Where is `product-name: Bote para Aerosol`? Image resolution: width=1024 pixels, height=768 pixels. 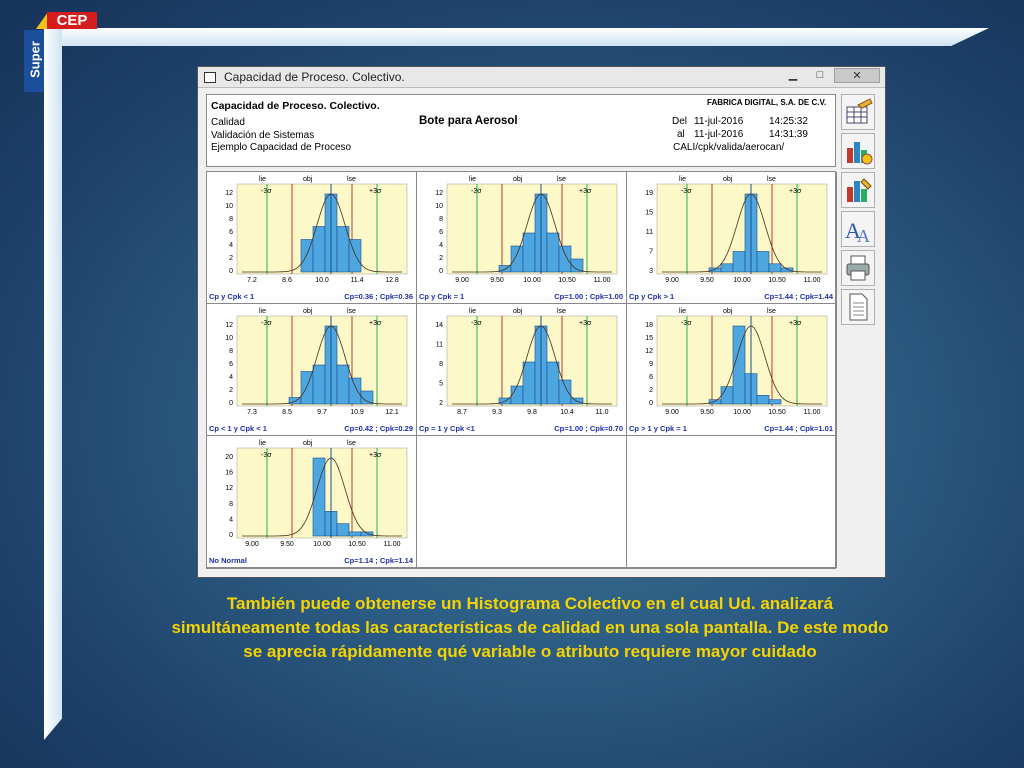
product-name: Bote para Aerosol is located at coordinates (468, 121).